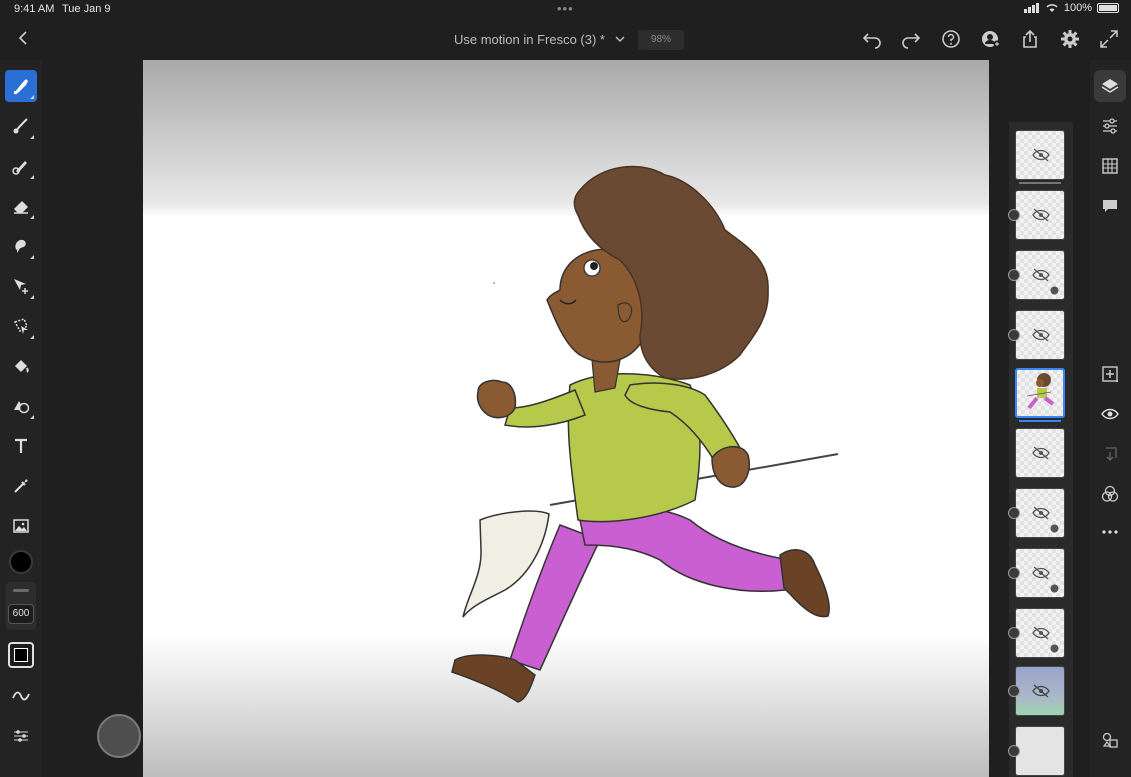 This screenshot has width=1131, height=777. I want to click on eyedropper-tool, so click(21, 486).